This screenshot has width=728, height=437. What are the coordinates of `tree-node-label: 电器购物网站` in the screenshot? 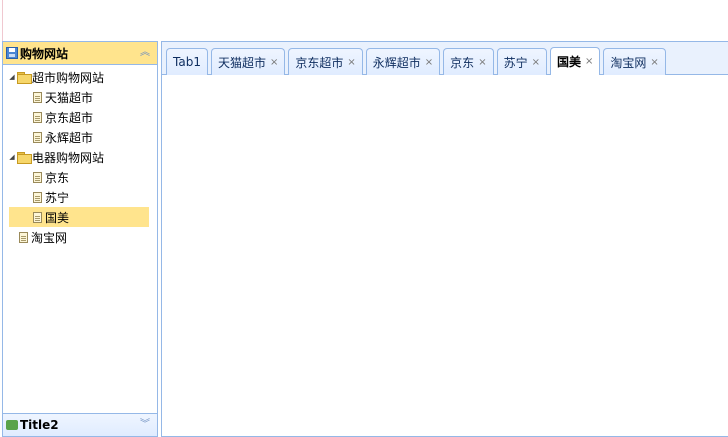 It's located at (68, 157).